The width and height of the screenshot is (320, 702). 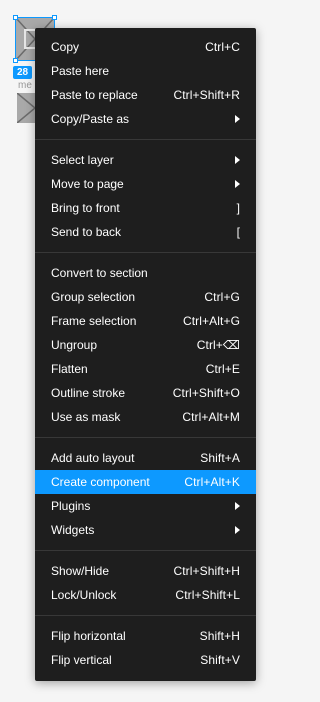 What do you see at coordinates (145, 95) in the screenshot?
I see `menu-item-paste-to-replace: Paste to replace Ctrl+Shift+R` at bounding box center [145, 95].